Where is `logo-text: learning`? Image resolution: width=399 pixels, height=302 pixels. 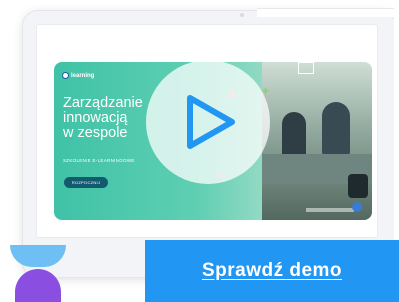 logo-text: learning is located at coordinates (83, 75).